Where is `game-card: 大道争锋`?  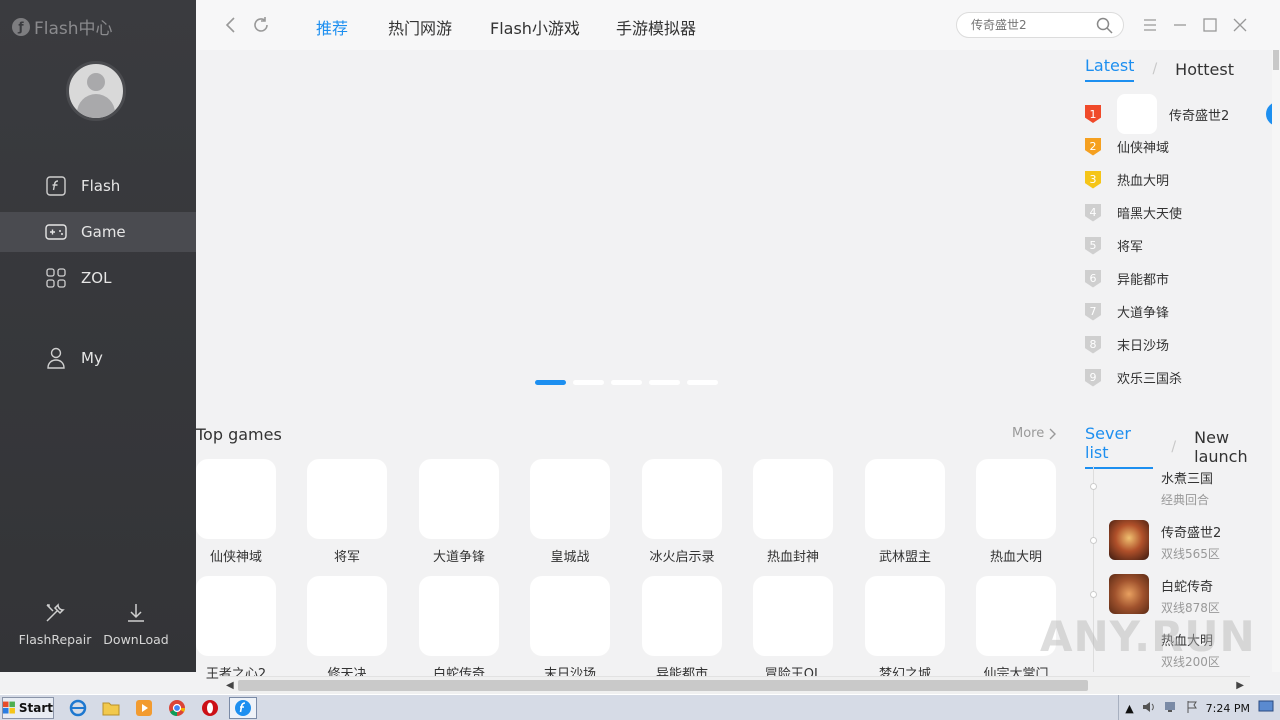
game-card: 大道争锋 is located at coordinates (459, 512).